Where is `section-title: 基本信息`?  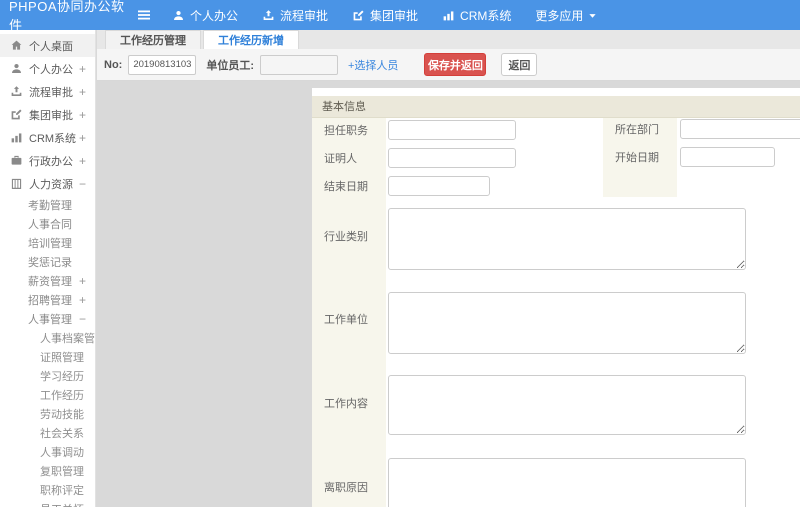
section-title: 基本信息 is located at coordinates (556, 107).